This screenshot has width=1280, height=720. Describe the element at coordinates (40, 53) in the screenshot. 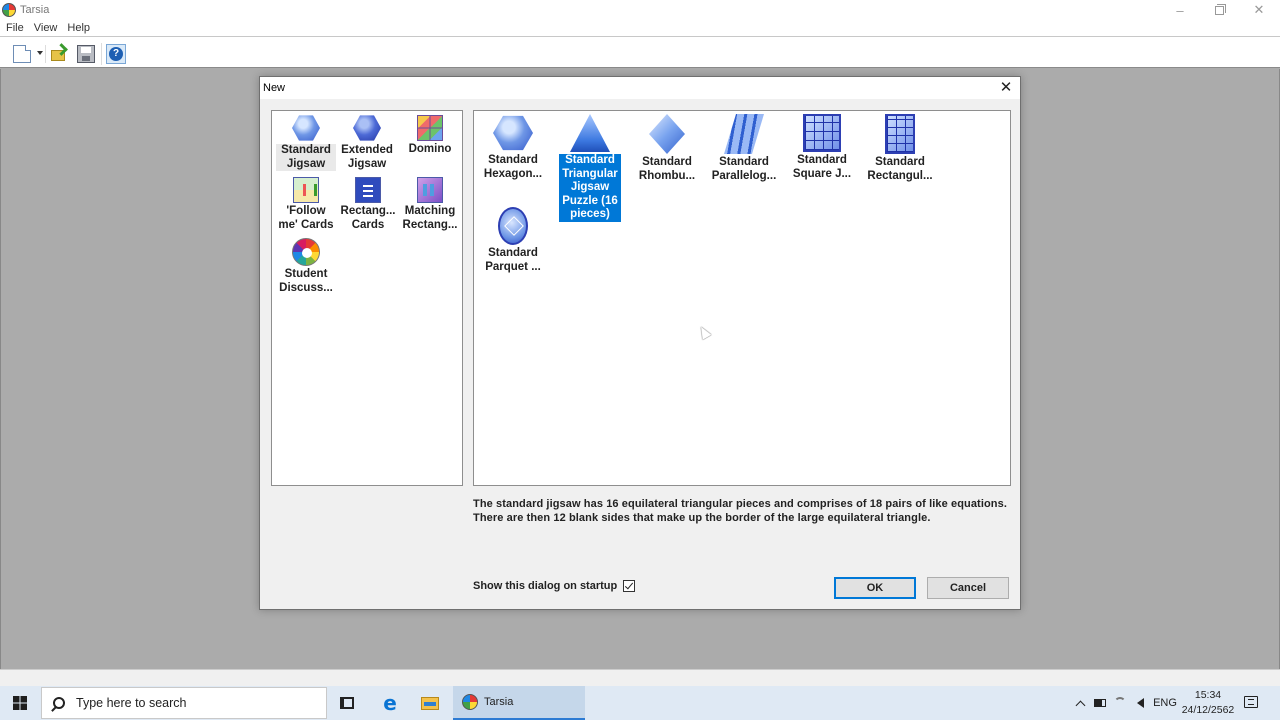

I see `dropdown-arrow-icon` at that location.